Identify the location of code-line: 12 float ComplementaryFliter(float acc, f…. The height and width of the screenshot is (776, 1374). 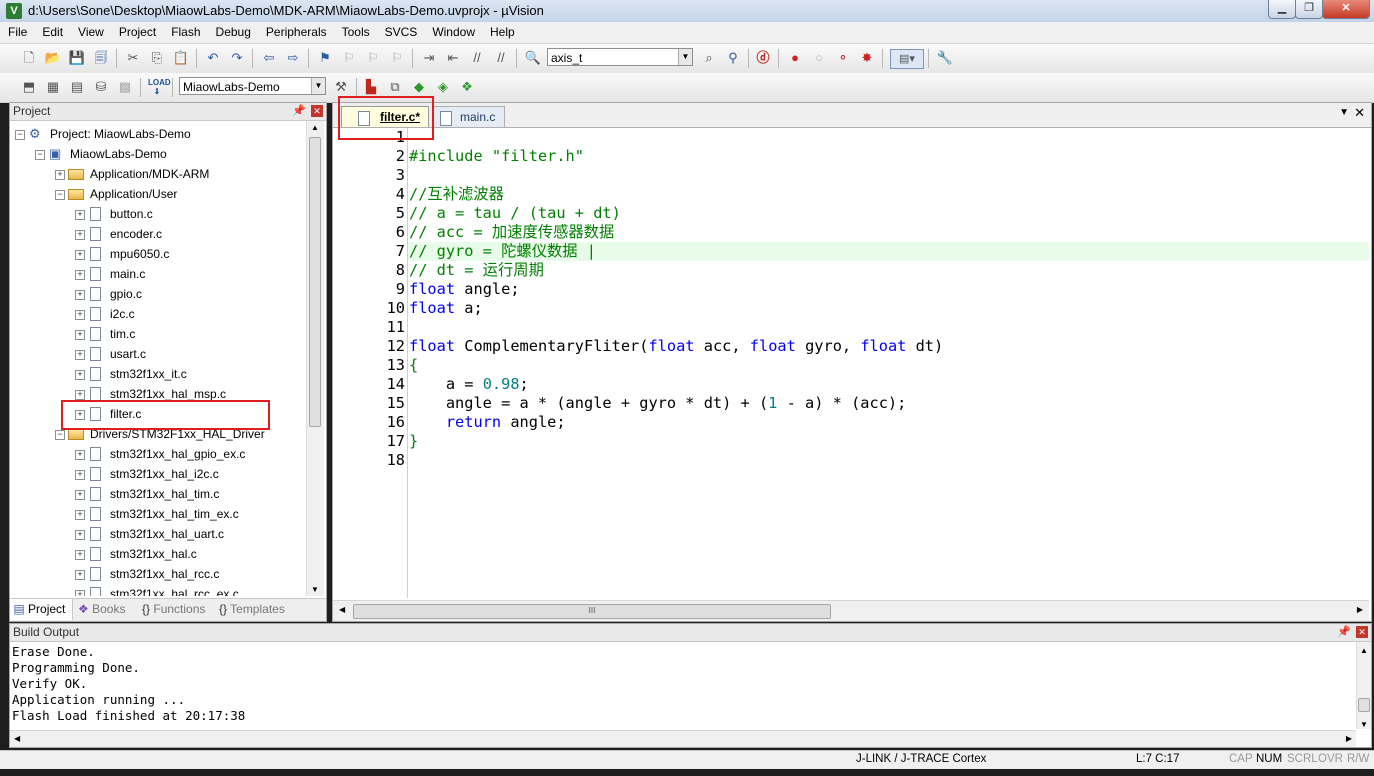
(851, 346).